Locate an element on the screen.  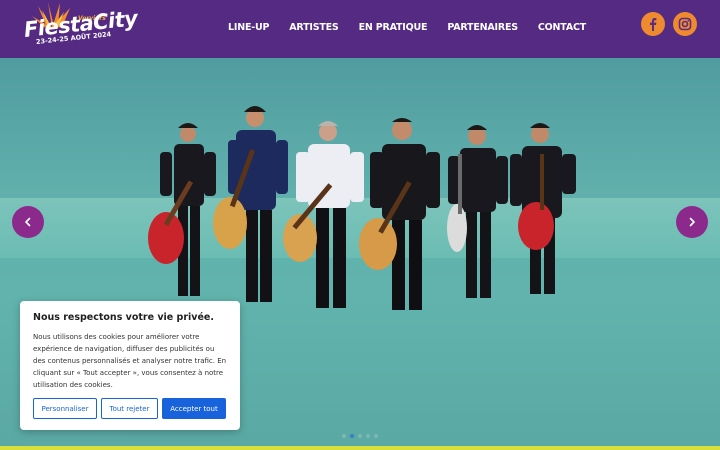
carousel-pagination is located at coordinates (360, 436).